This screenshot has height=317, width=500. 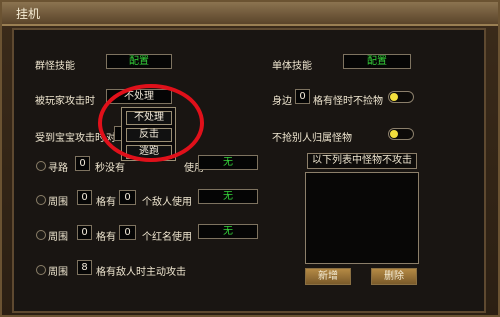 I want to click on flee-label: 寻路, so click(x=58, y=168).